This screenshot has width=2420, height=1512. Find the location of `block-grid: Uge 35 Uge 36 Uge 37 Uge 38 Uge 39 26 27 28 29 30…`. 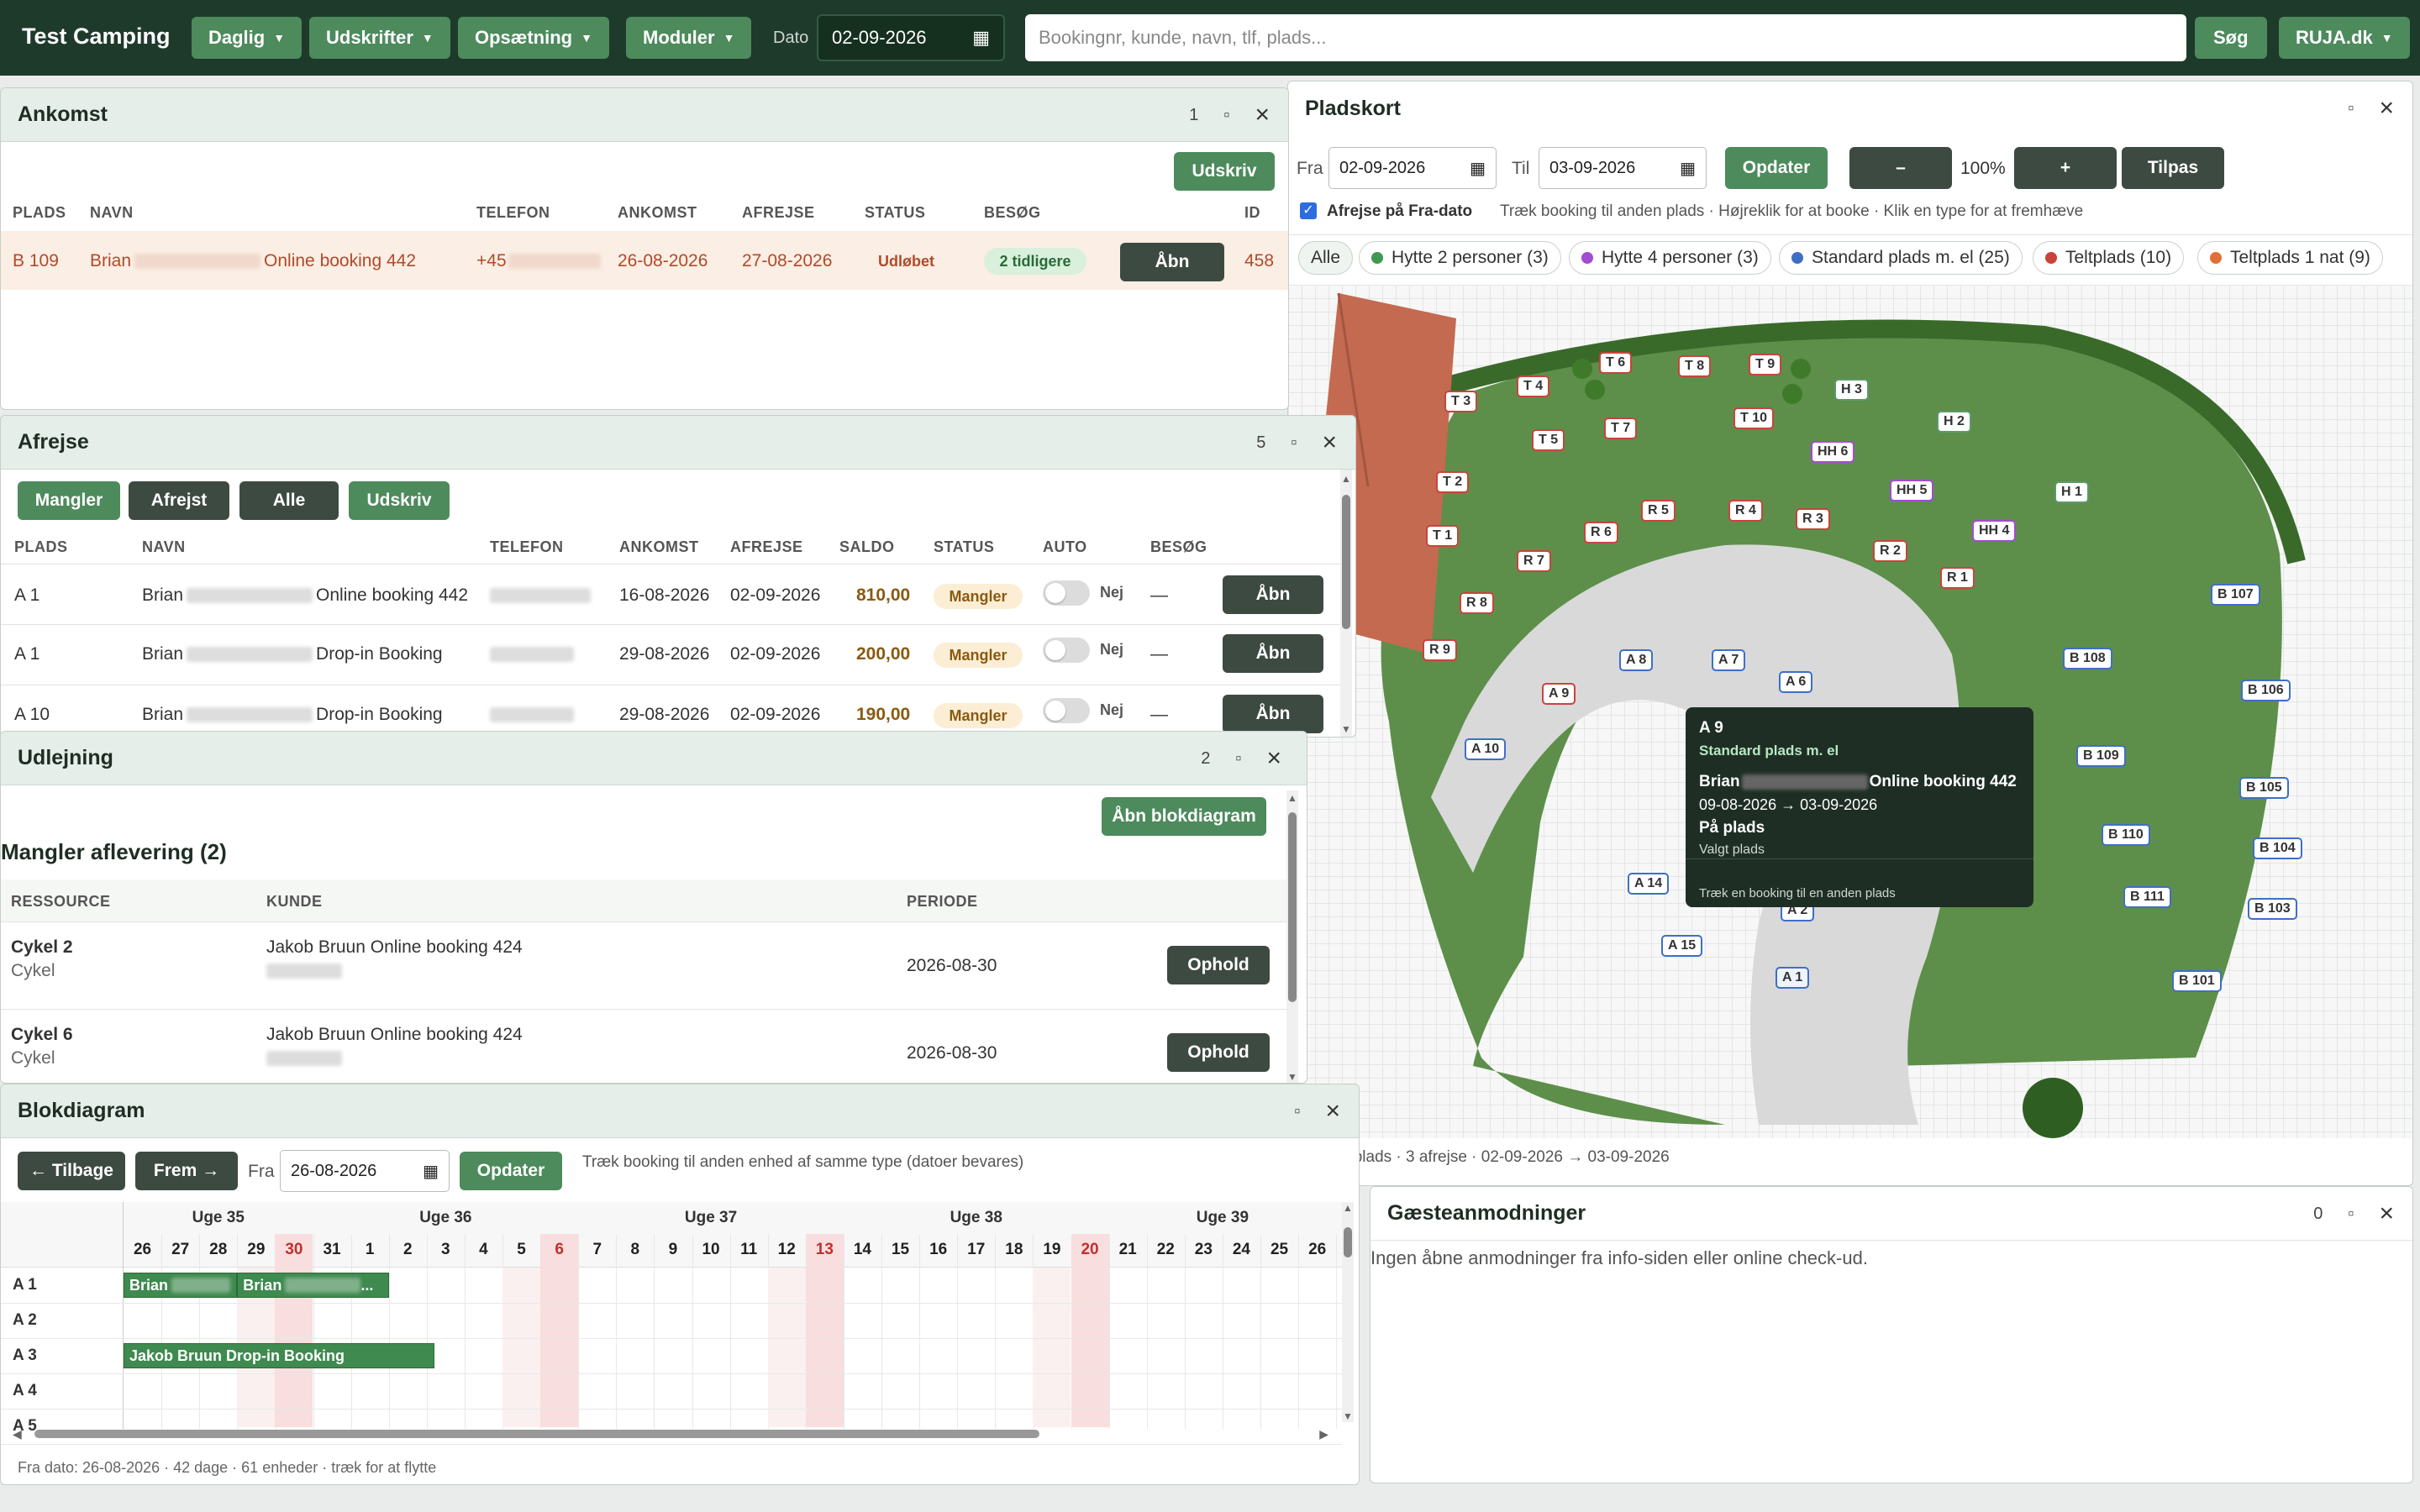

block-grid: Uge 35 Uge 36 Uge 37 Uge 38 Uge 39 26 27 28 29 30… is located at coordinates (672, 1323).